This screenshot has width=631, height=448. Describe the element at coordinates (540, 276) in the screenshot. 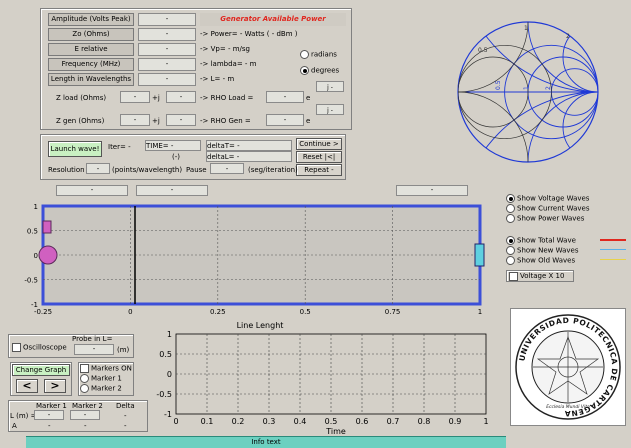

I see `voltage-x10-box: Voltage X 10` at that location.